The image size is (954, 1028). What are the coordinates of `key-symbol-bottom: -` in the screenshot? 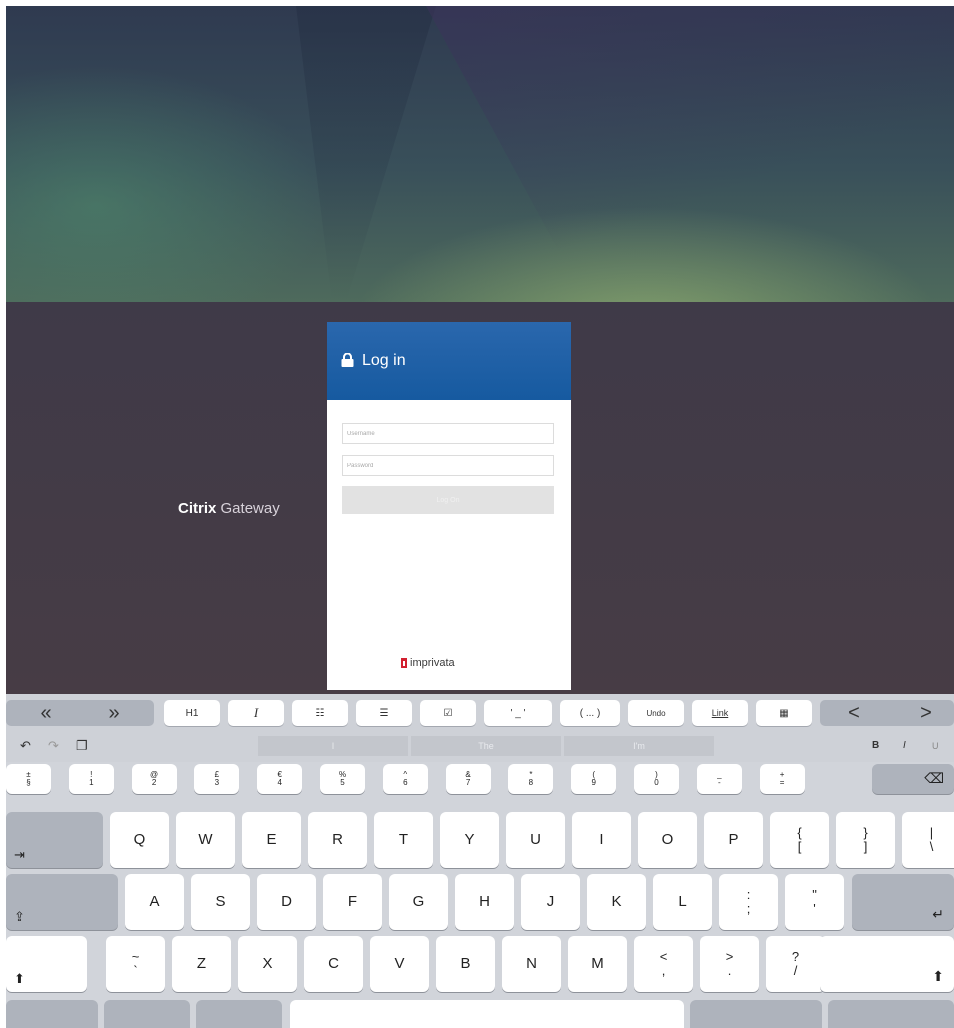 It's located at (719, 782).